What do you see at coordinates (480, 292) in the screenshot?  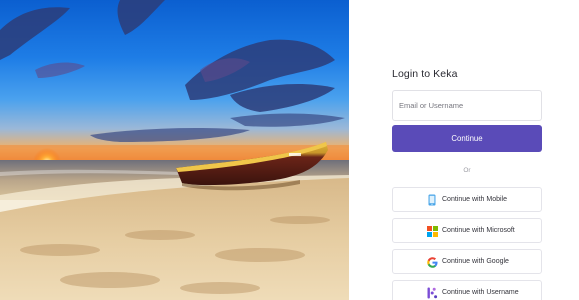 I see `sso-label: Continue with Username` at bounding box center [480, 292].